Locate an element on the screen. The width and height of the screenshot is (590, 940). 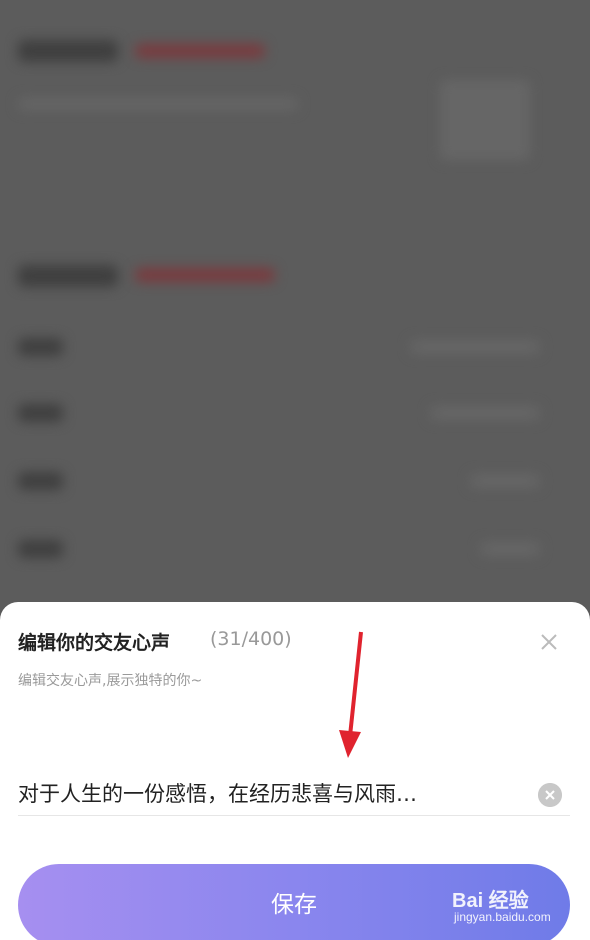
blurred-section-tag is located at coordinates (205, 275).